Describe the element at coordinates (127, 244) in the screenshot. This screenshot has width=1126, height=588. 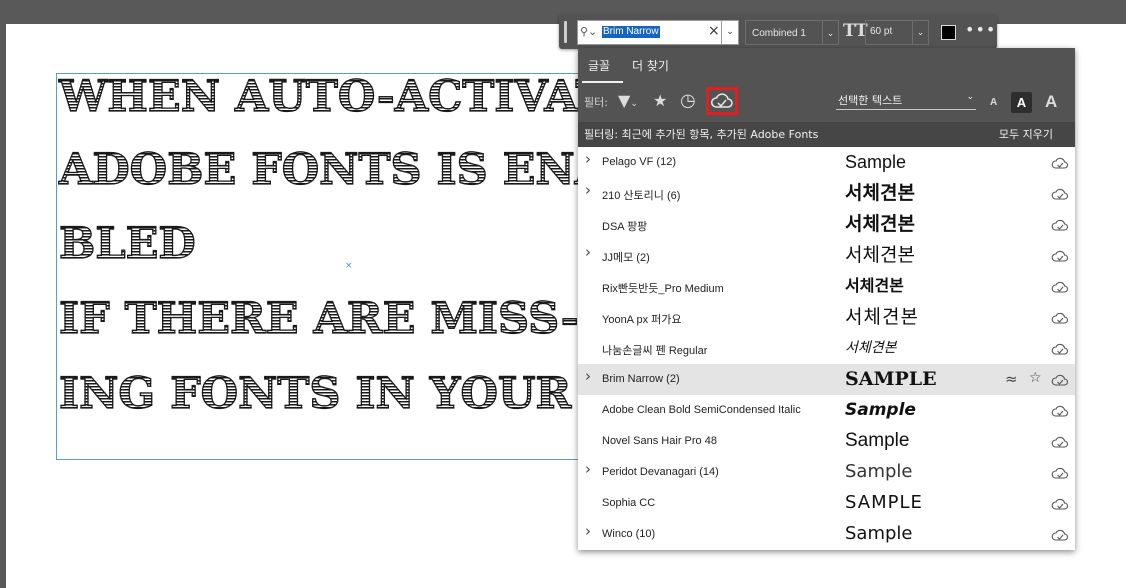
I see `text-line: BLED` at that location.